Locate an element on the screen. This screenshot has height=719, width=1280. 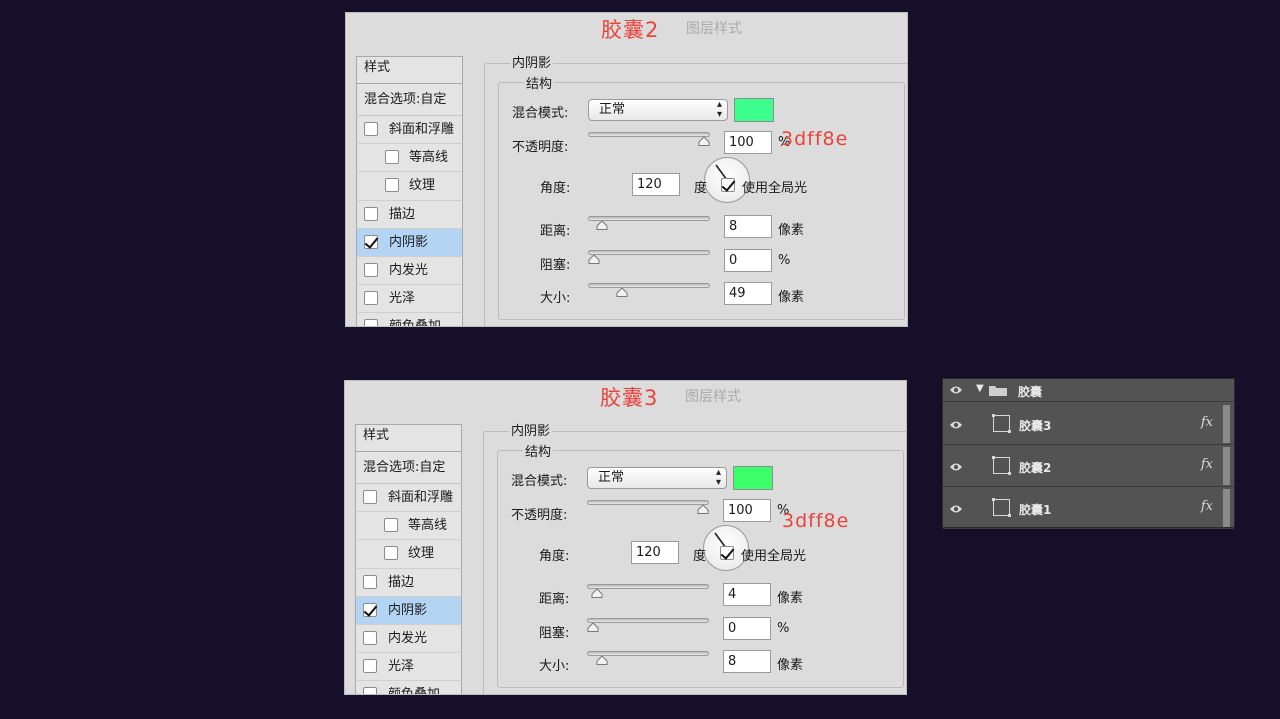
blend-mode-label: 混合模式: is located at coordinates (539, 481).